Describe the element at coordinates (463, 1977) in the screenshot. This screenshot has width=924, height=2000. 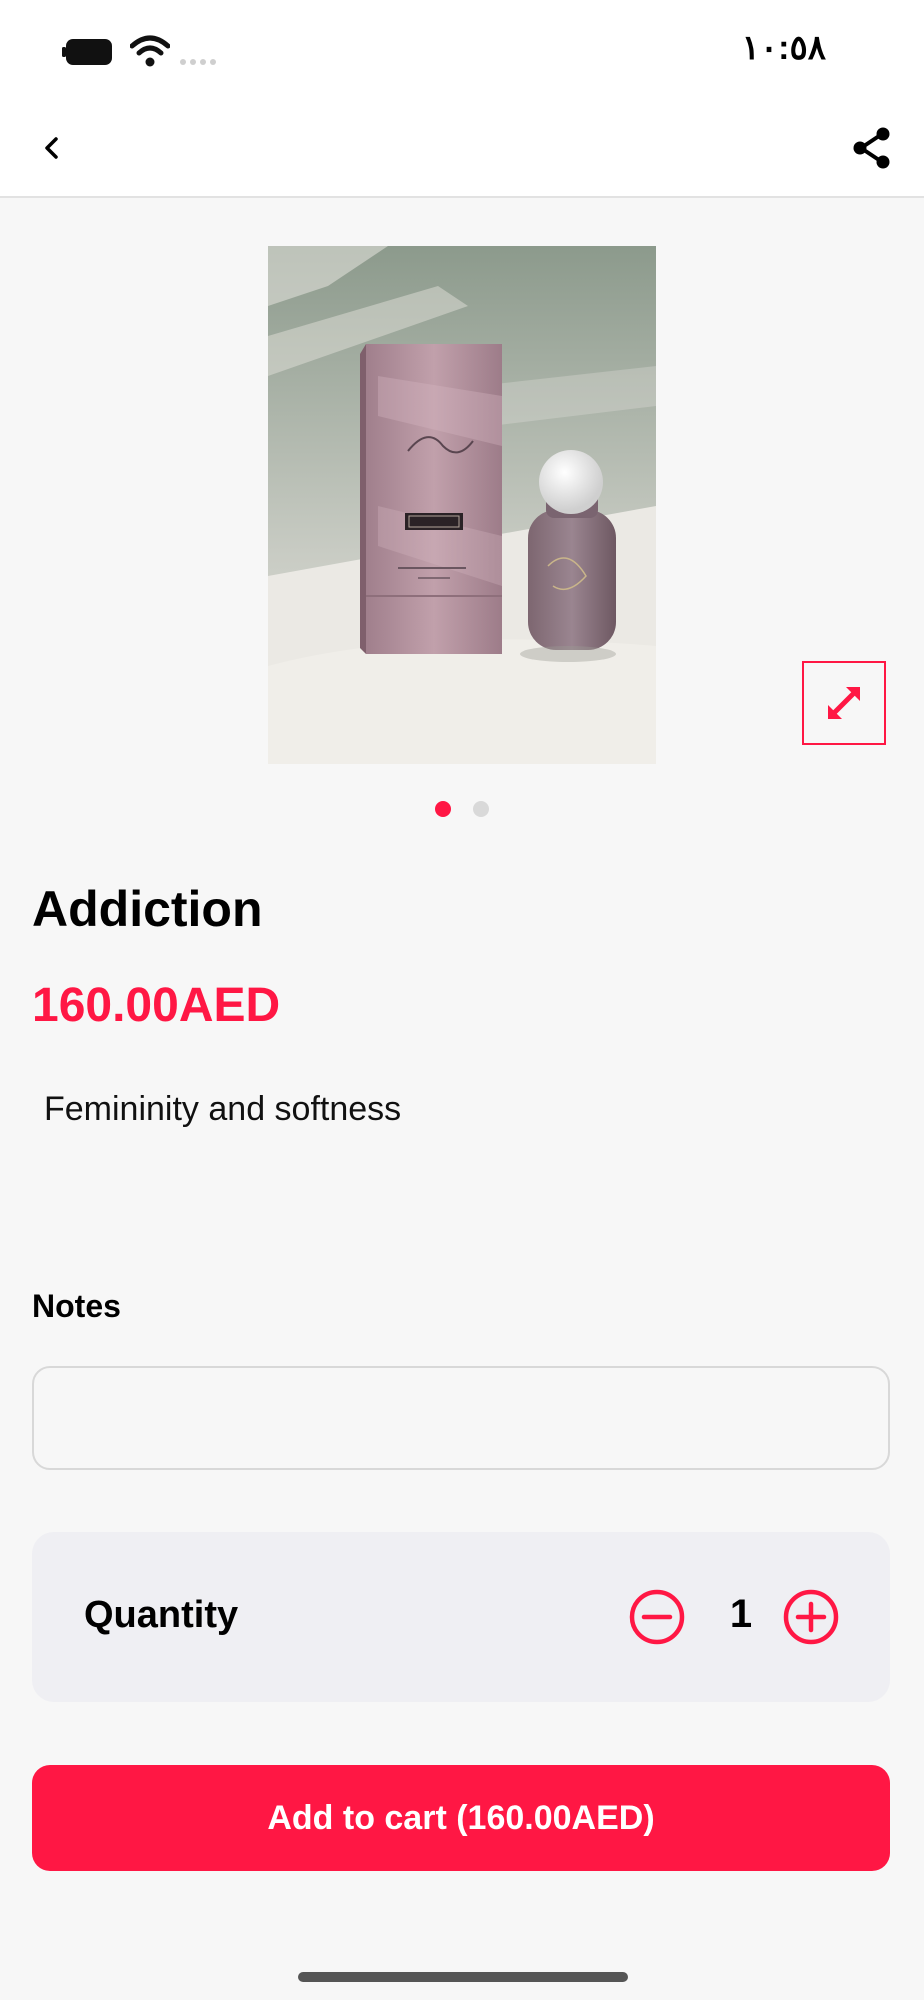
I see `home-indicator` at that location.